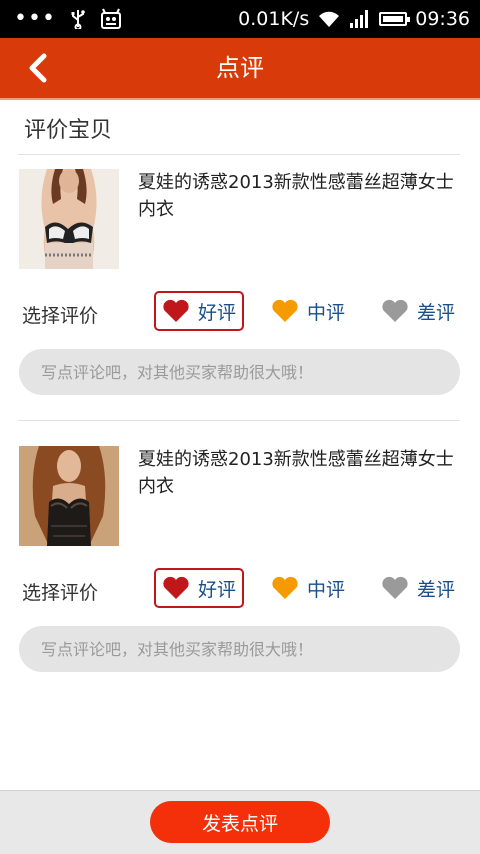 This screenshot has width=480, height=854. I want to click on page-title: 点评, so click(240, 68).